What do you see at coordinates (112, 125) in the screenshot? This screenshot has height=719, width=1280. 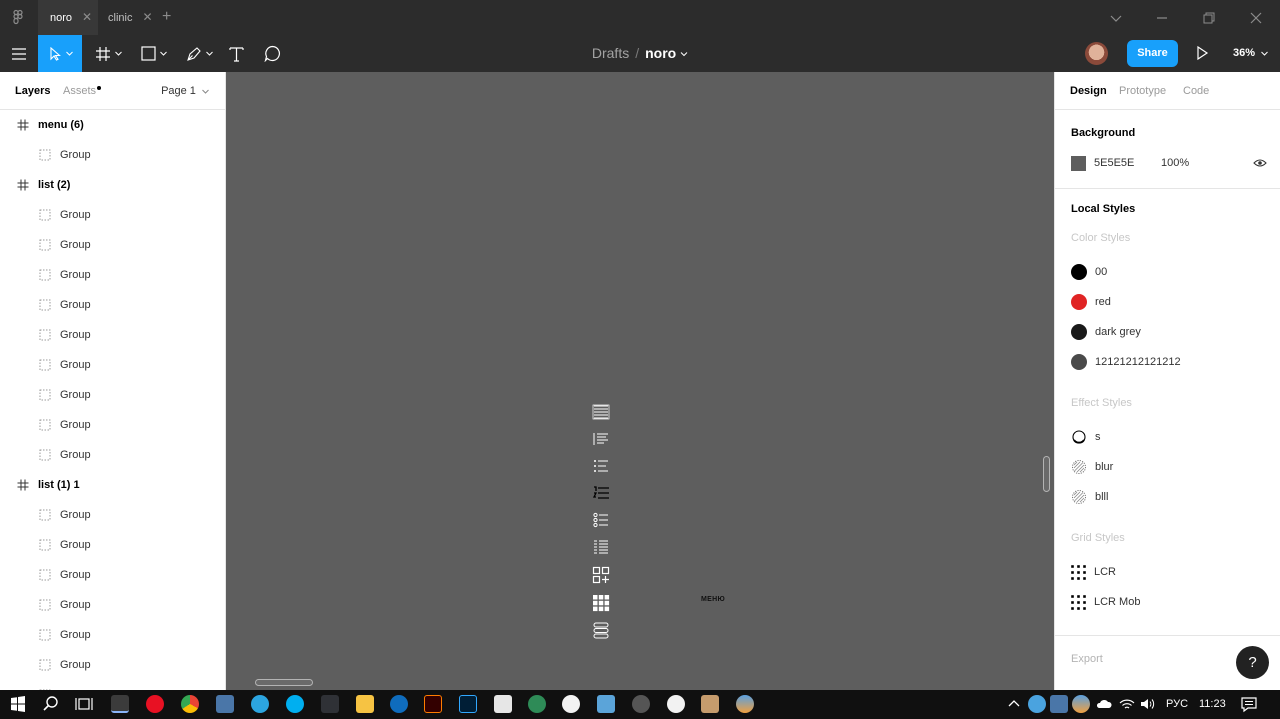 I see `layer-frame: menu (6)` at bounding box center [112, 125].